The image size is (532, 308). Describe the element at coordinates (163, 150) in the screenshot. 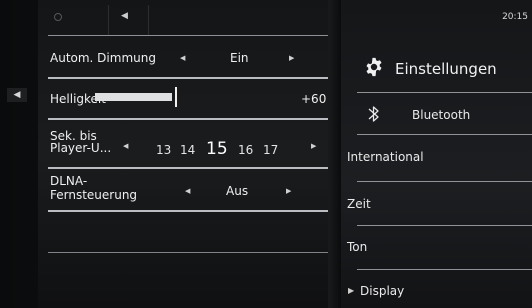

I see `option-13: 13` at that location.